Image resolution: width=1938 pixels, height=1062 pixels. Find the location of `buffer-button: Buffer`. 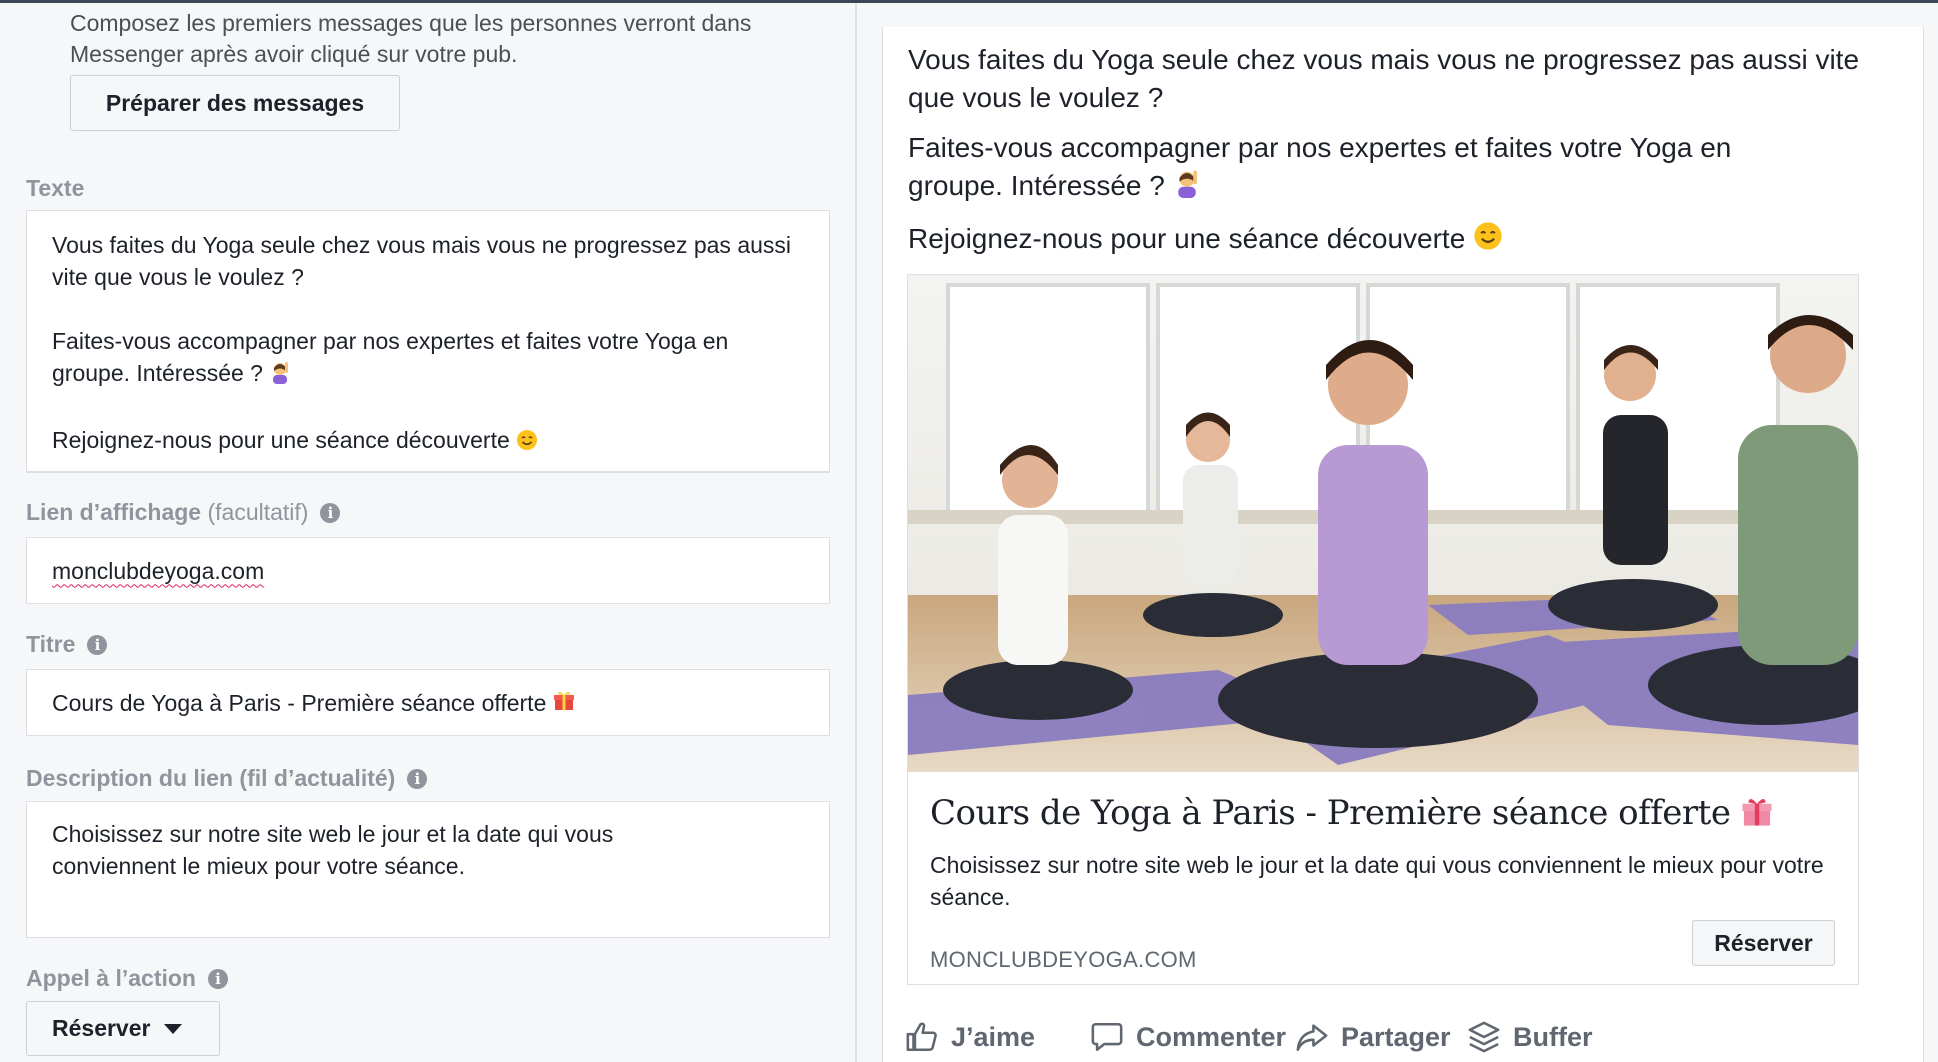

buffer-button: Buffer is located at coordinates (1530, 1037).